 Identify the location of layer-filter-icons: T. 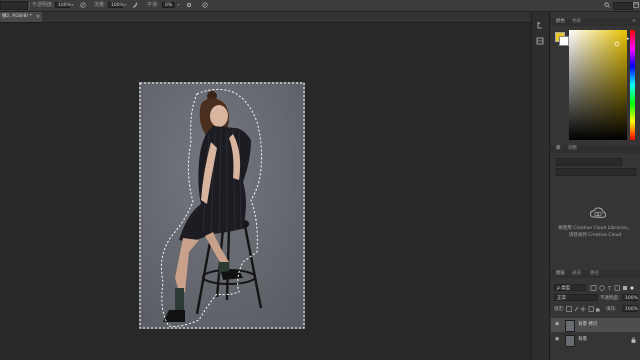
(612, 288).